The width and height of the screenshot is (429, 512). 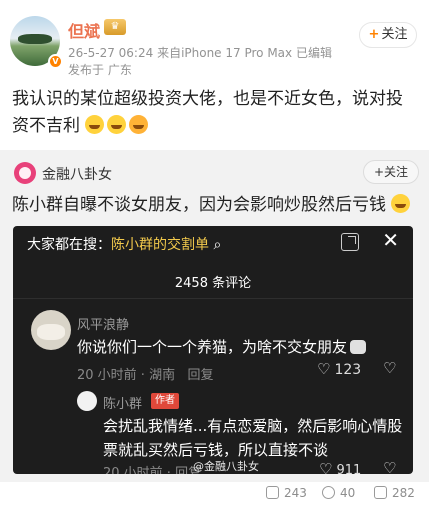 I want to click on reply-text: 会扰乱我情绪...有点恋爱脑，然后影响心情股票就乱买然后亏钱，所以直接不谈, so click(x=253, y=438).